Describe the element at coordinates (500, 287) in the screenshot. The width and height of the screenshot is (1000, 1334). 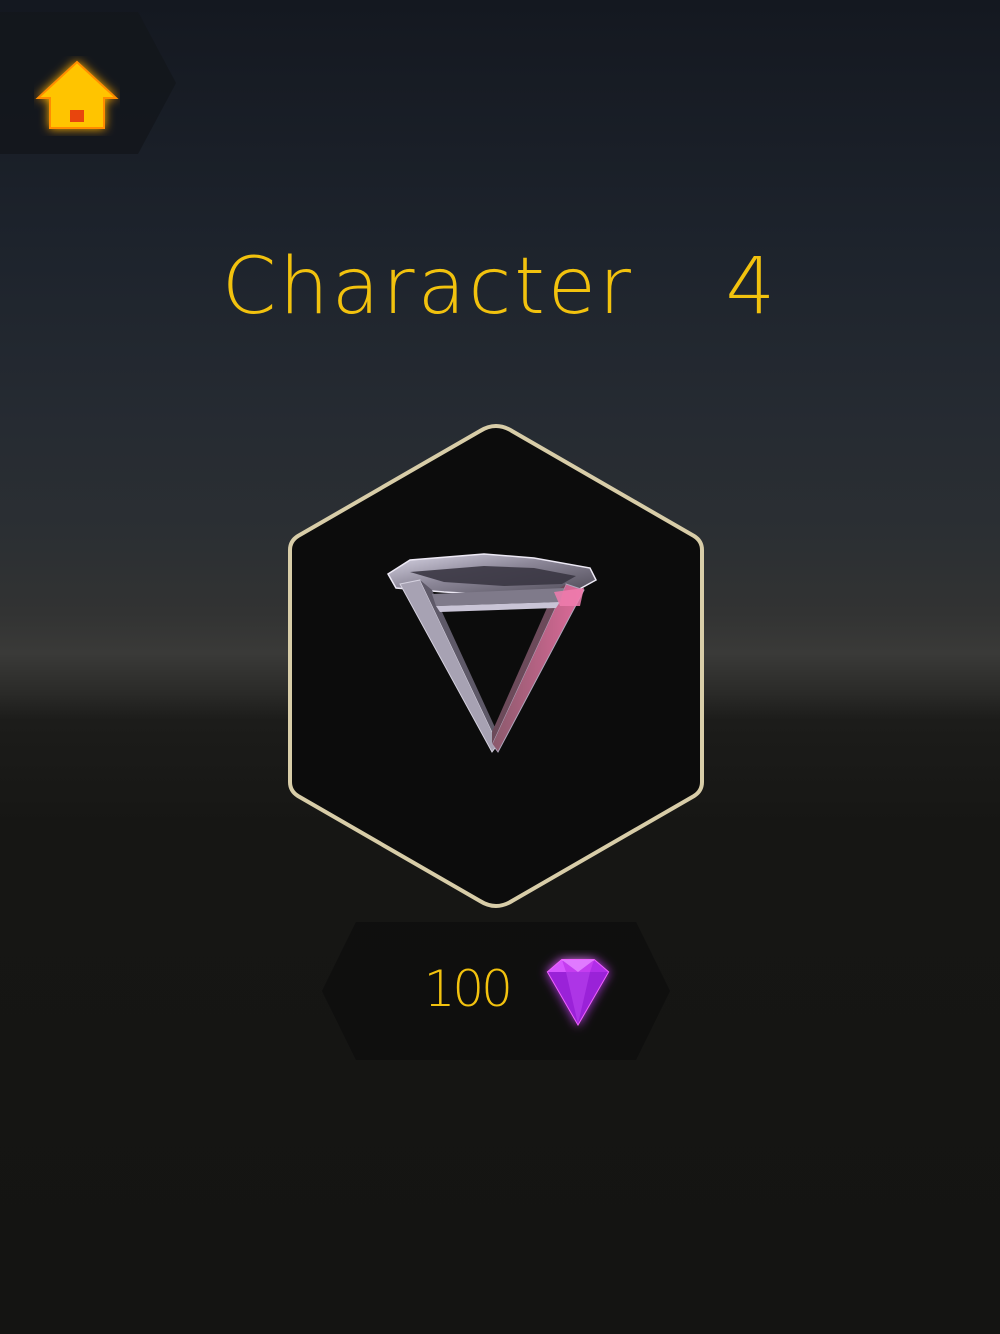
I see `character-title: Character 4` at that location.